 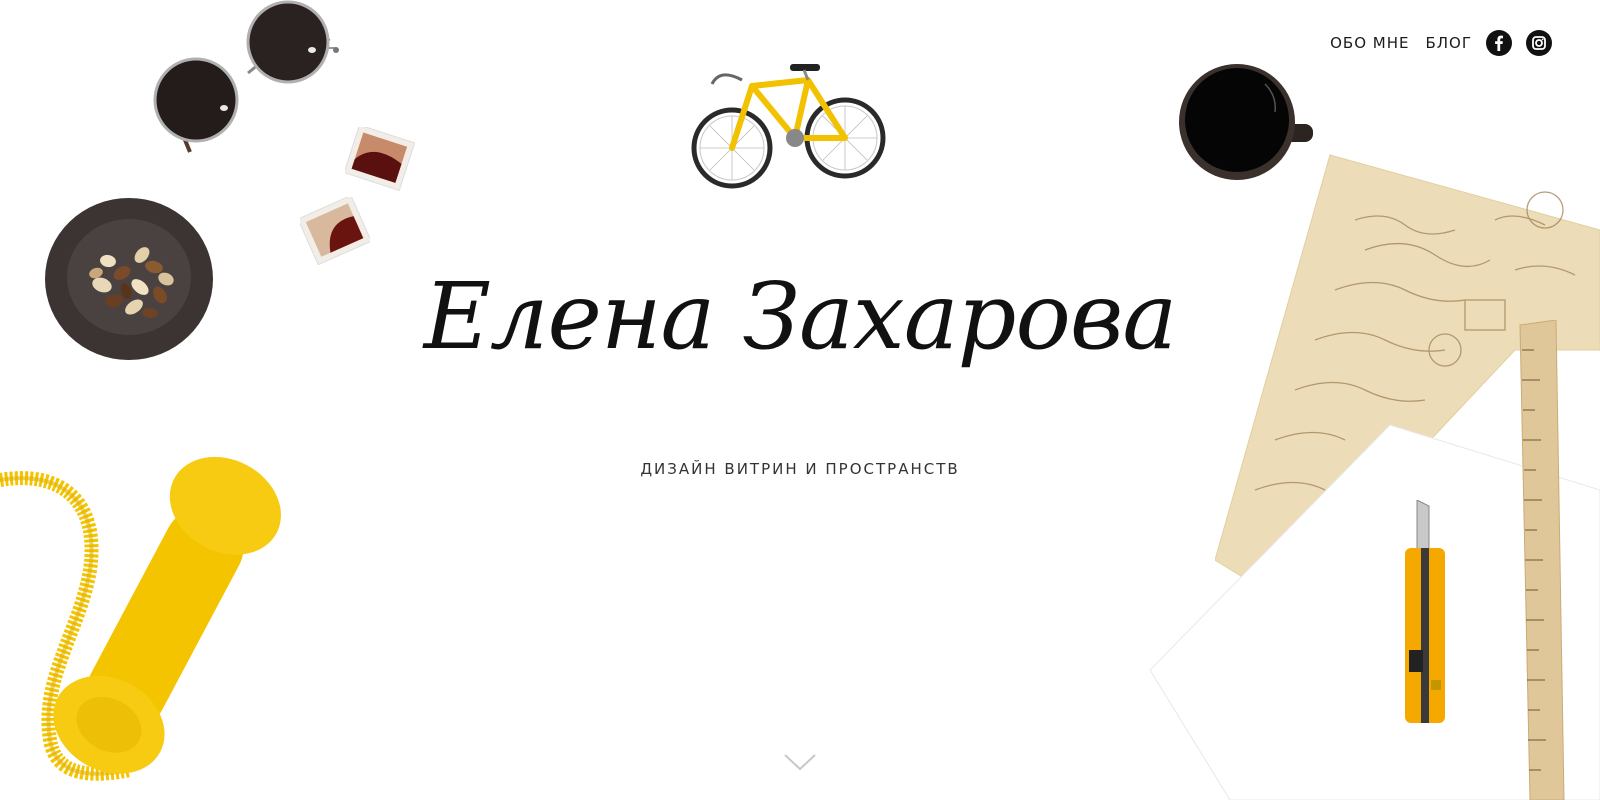 I want to click on hero-subtitle: ДИЗАЙН ВИТРИН И ПРОСТРАНСТВ, so click(x=800, y=469).